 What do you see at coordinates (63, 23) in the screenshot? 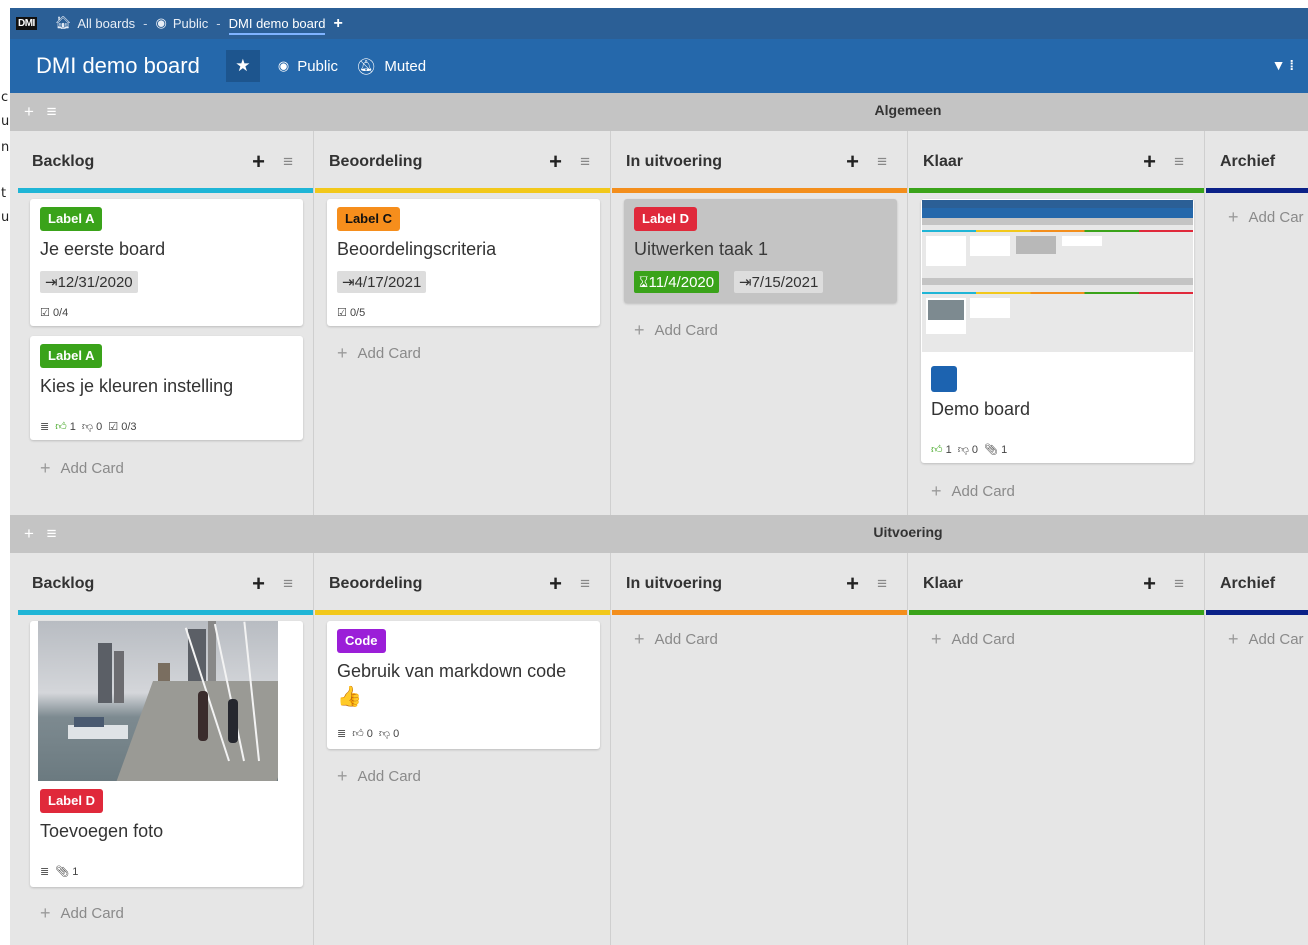
I see `home-icon: 🏠︎` at bounding box center [63, 23].